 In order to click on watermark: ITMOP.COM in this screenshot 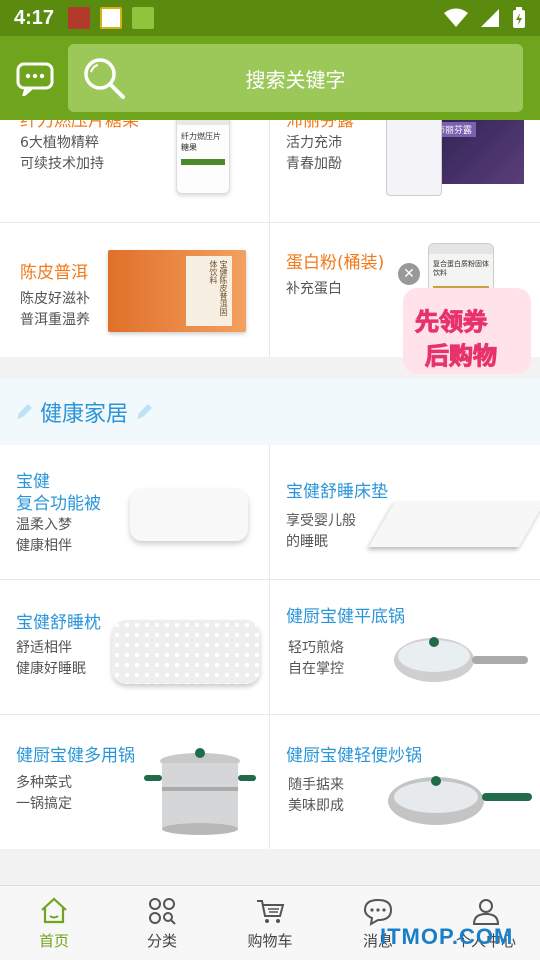, I will do `click(447, 936)`.